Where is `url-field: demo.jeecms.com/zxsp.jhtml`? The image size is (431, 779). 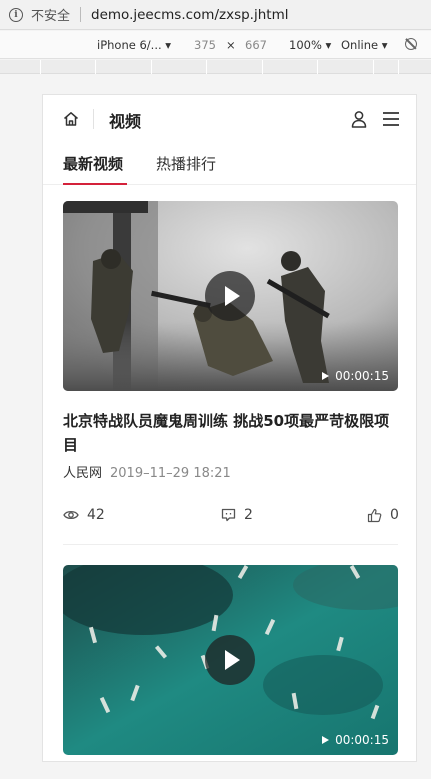
url-field: demo.jeecms.com/zxsp.jhtml is located at coordinates (189, 15).